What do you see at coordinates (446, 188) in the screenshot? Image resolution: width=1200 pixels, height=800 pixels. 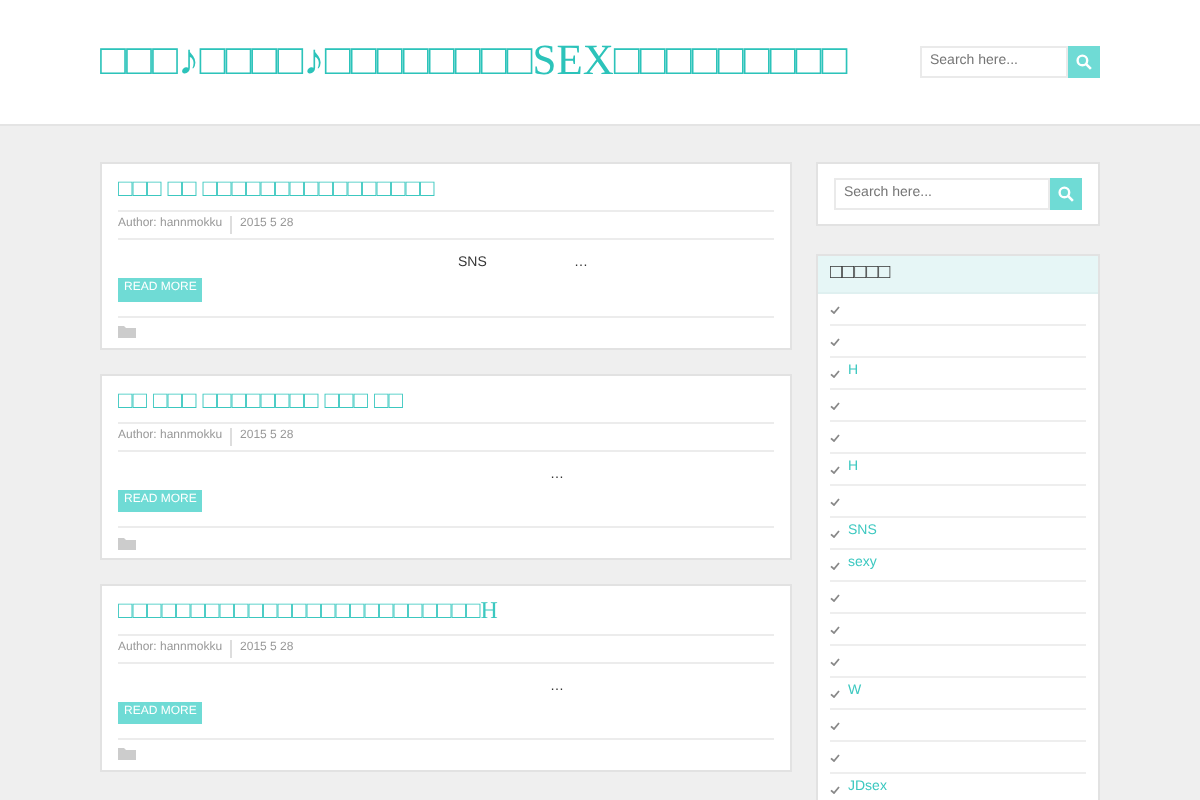 I see `post-title: □□□ □□ □□□□□□□□□□□□□□□□` at bounding box center [446, 188].